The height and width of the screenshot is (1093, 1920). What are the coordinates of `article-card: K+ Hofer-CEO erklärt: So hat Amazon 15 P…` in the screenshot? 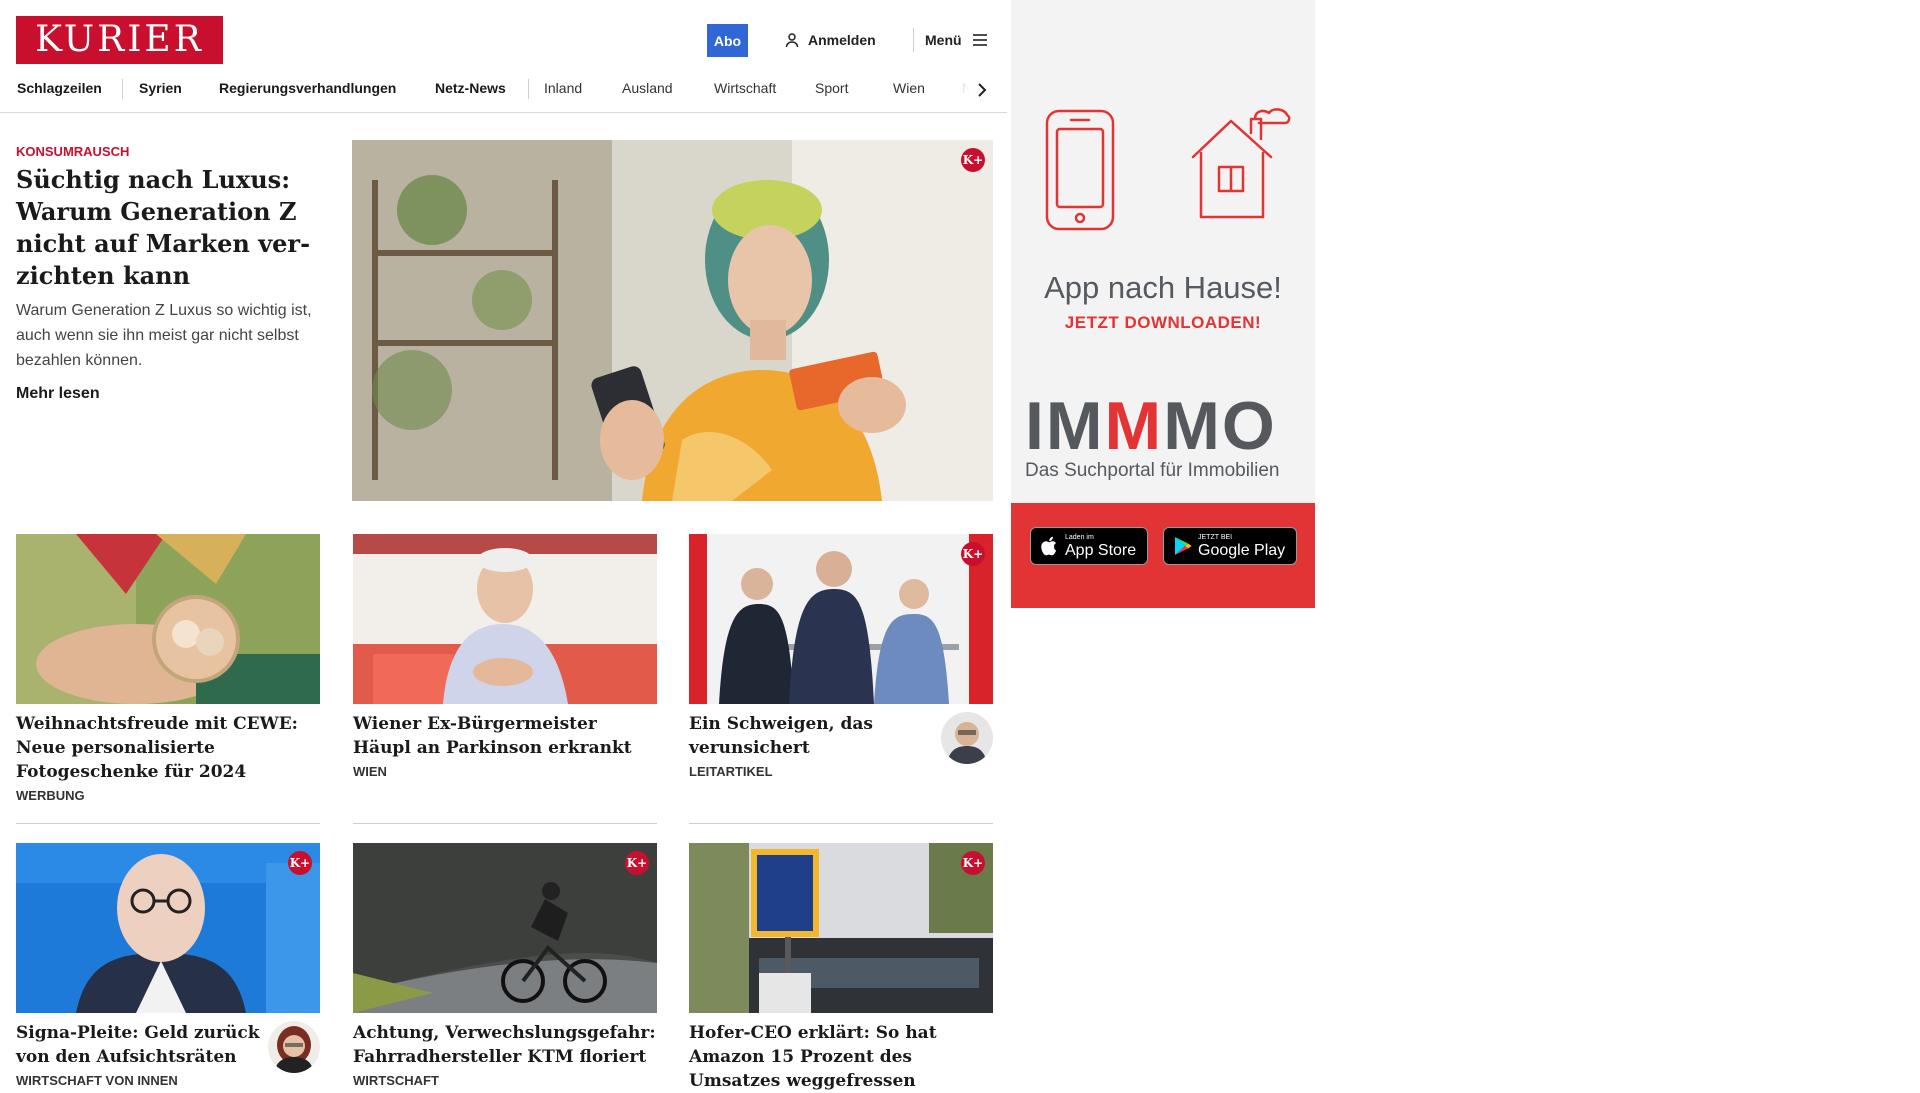 It's located at (841, 968).